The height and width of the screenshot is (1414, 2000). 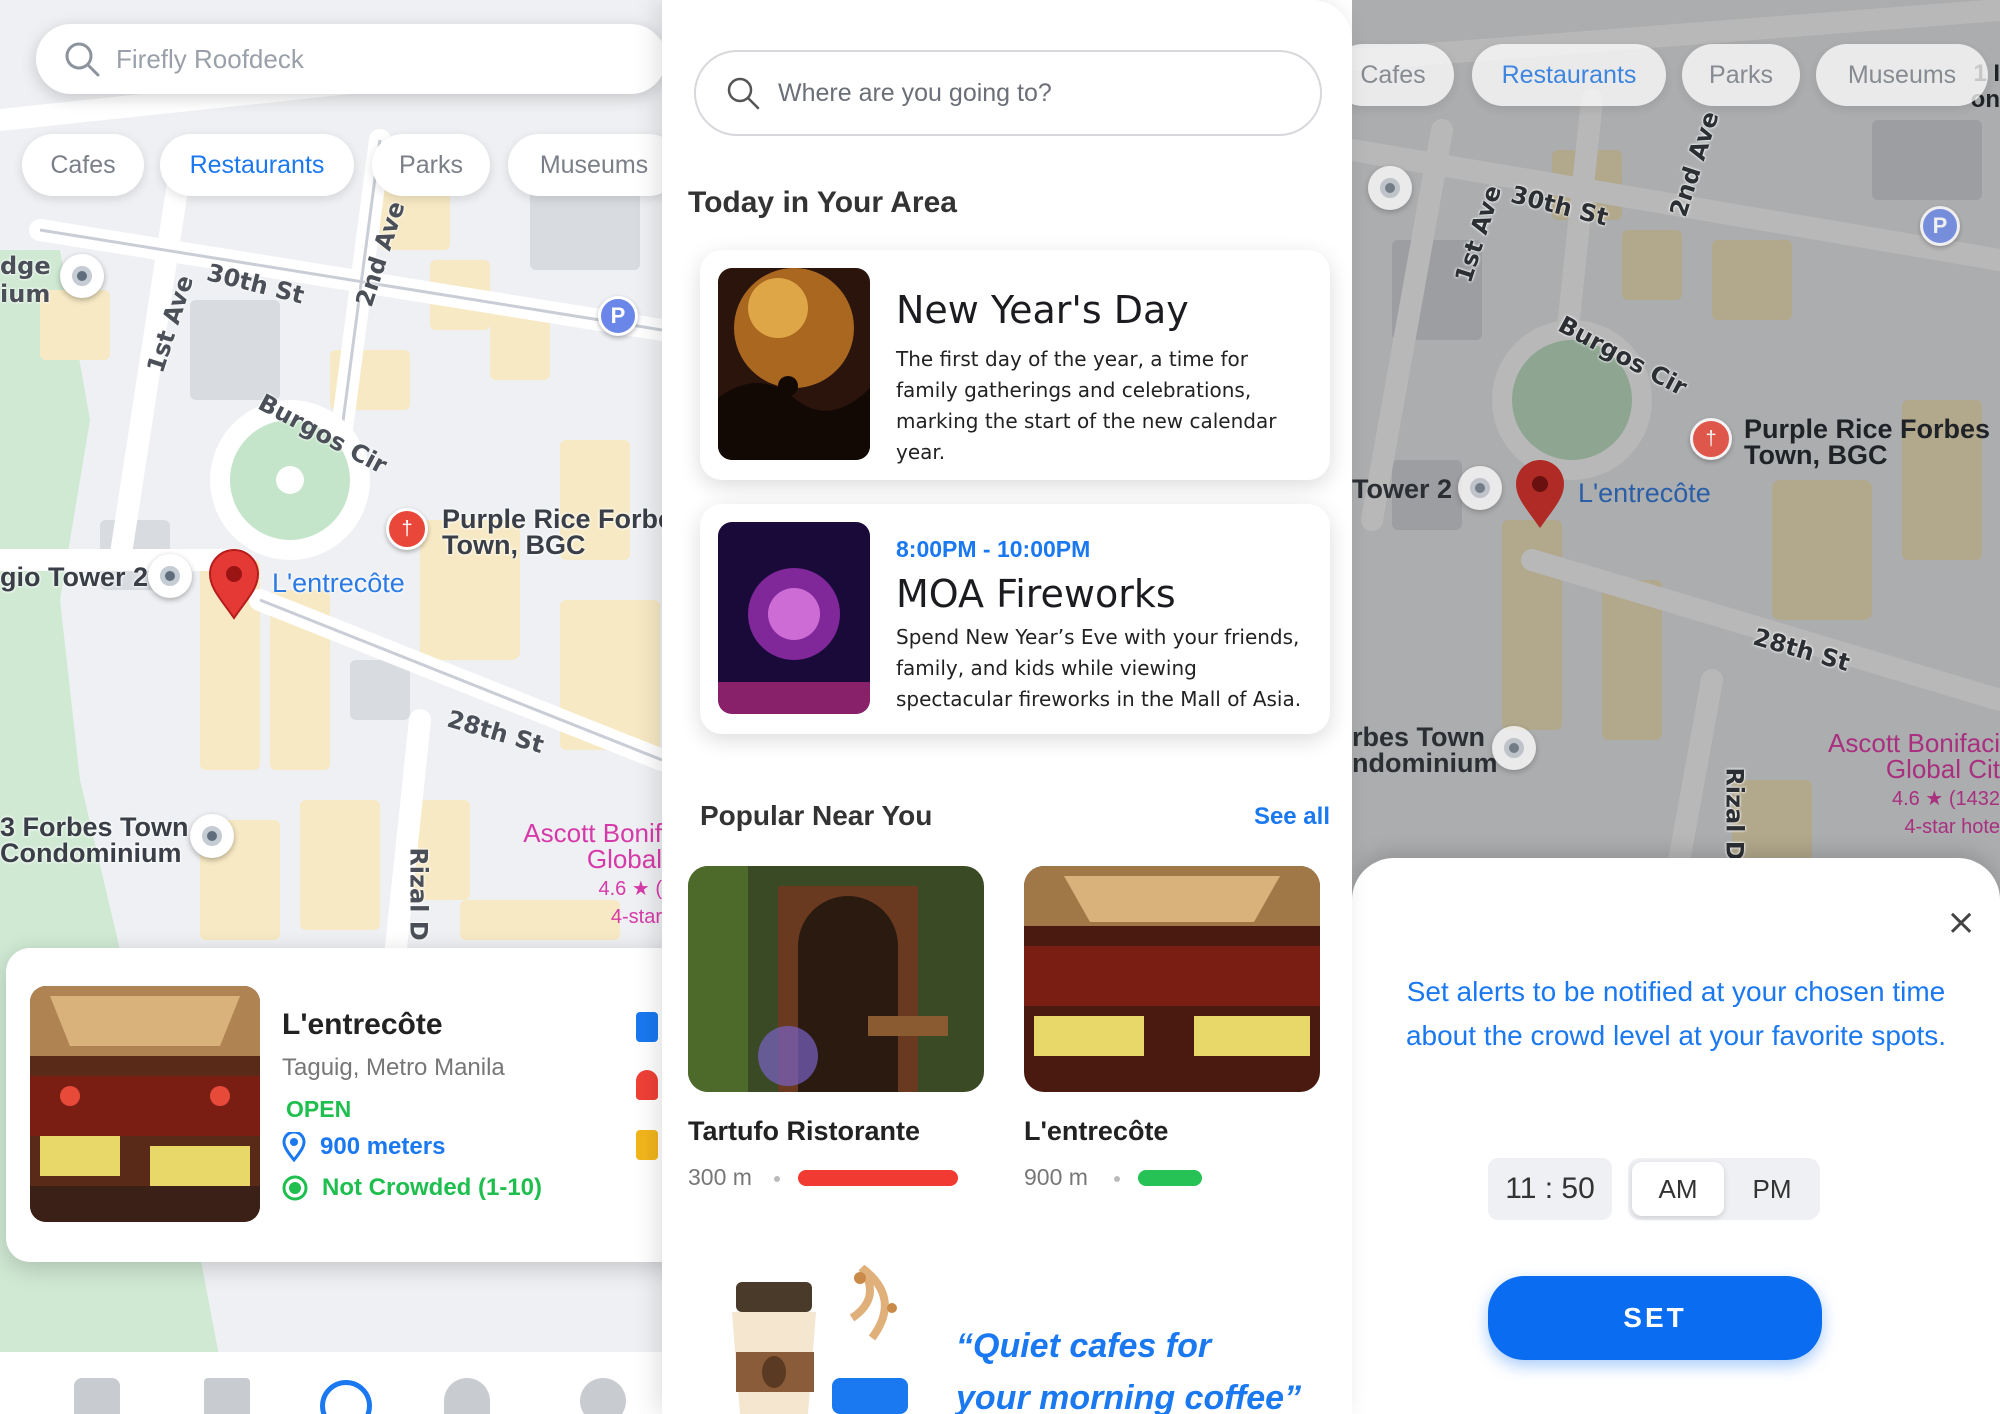 What do you see at coordinates (647, 1085) in the screenshot?
I see `bell-icon` at bounding box center [647, 1085].